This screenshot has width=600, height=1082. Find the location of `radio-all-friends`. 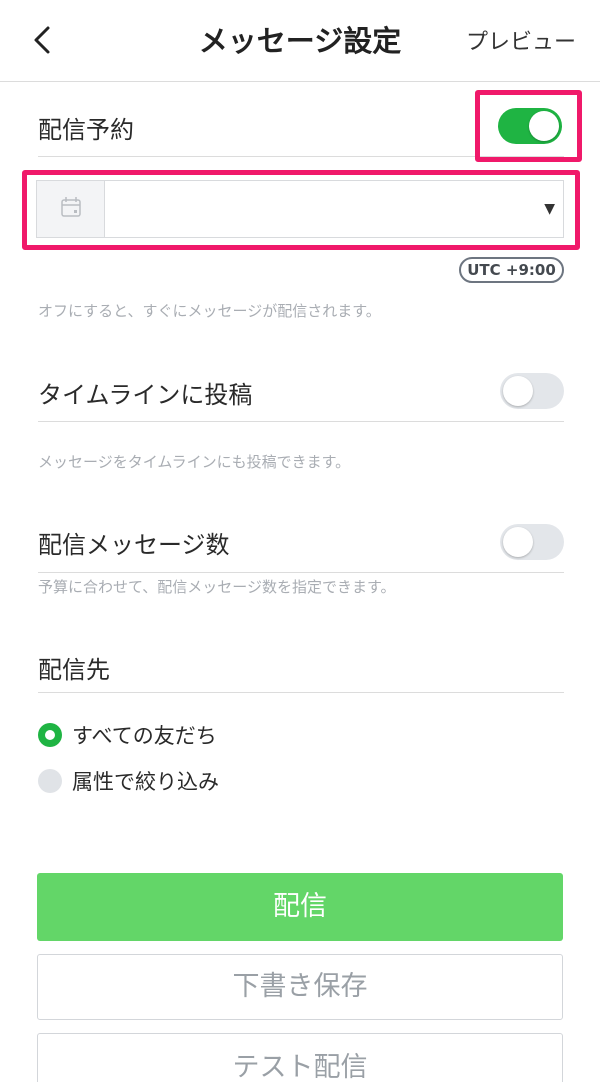

radio-all-friends is located at coordinates (50, 735).